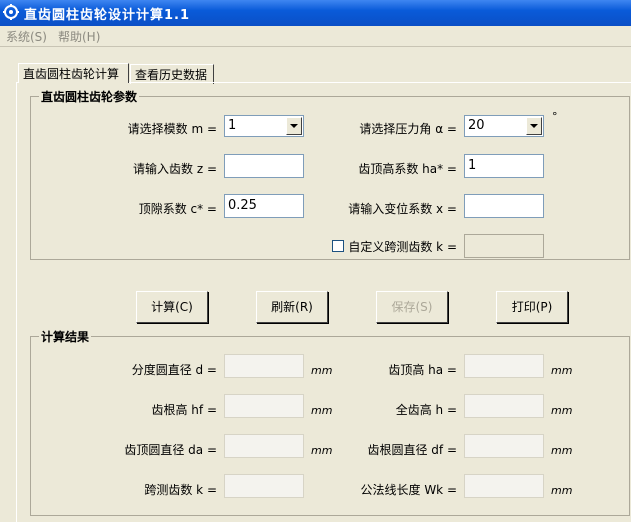  Describe the element at coordinates (532, 307) in the screenshot. I see `print-button: 打印(P)` at that location.